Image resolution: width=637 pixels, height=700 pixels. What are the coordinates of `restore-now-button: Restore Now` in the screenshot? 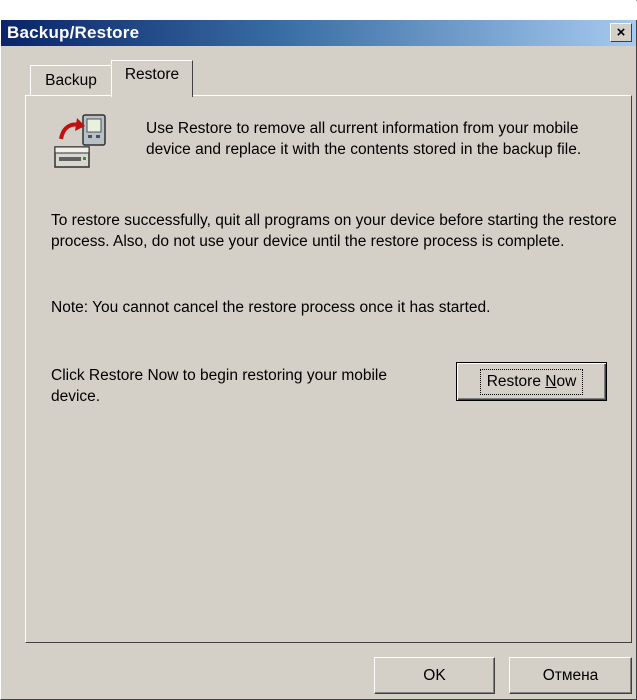 It's located at (531, 381).